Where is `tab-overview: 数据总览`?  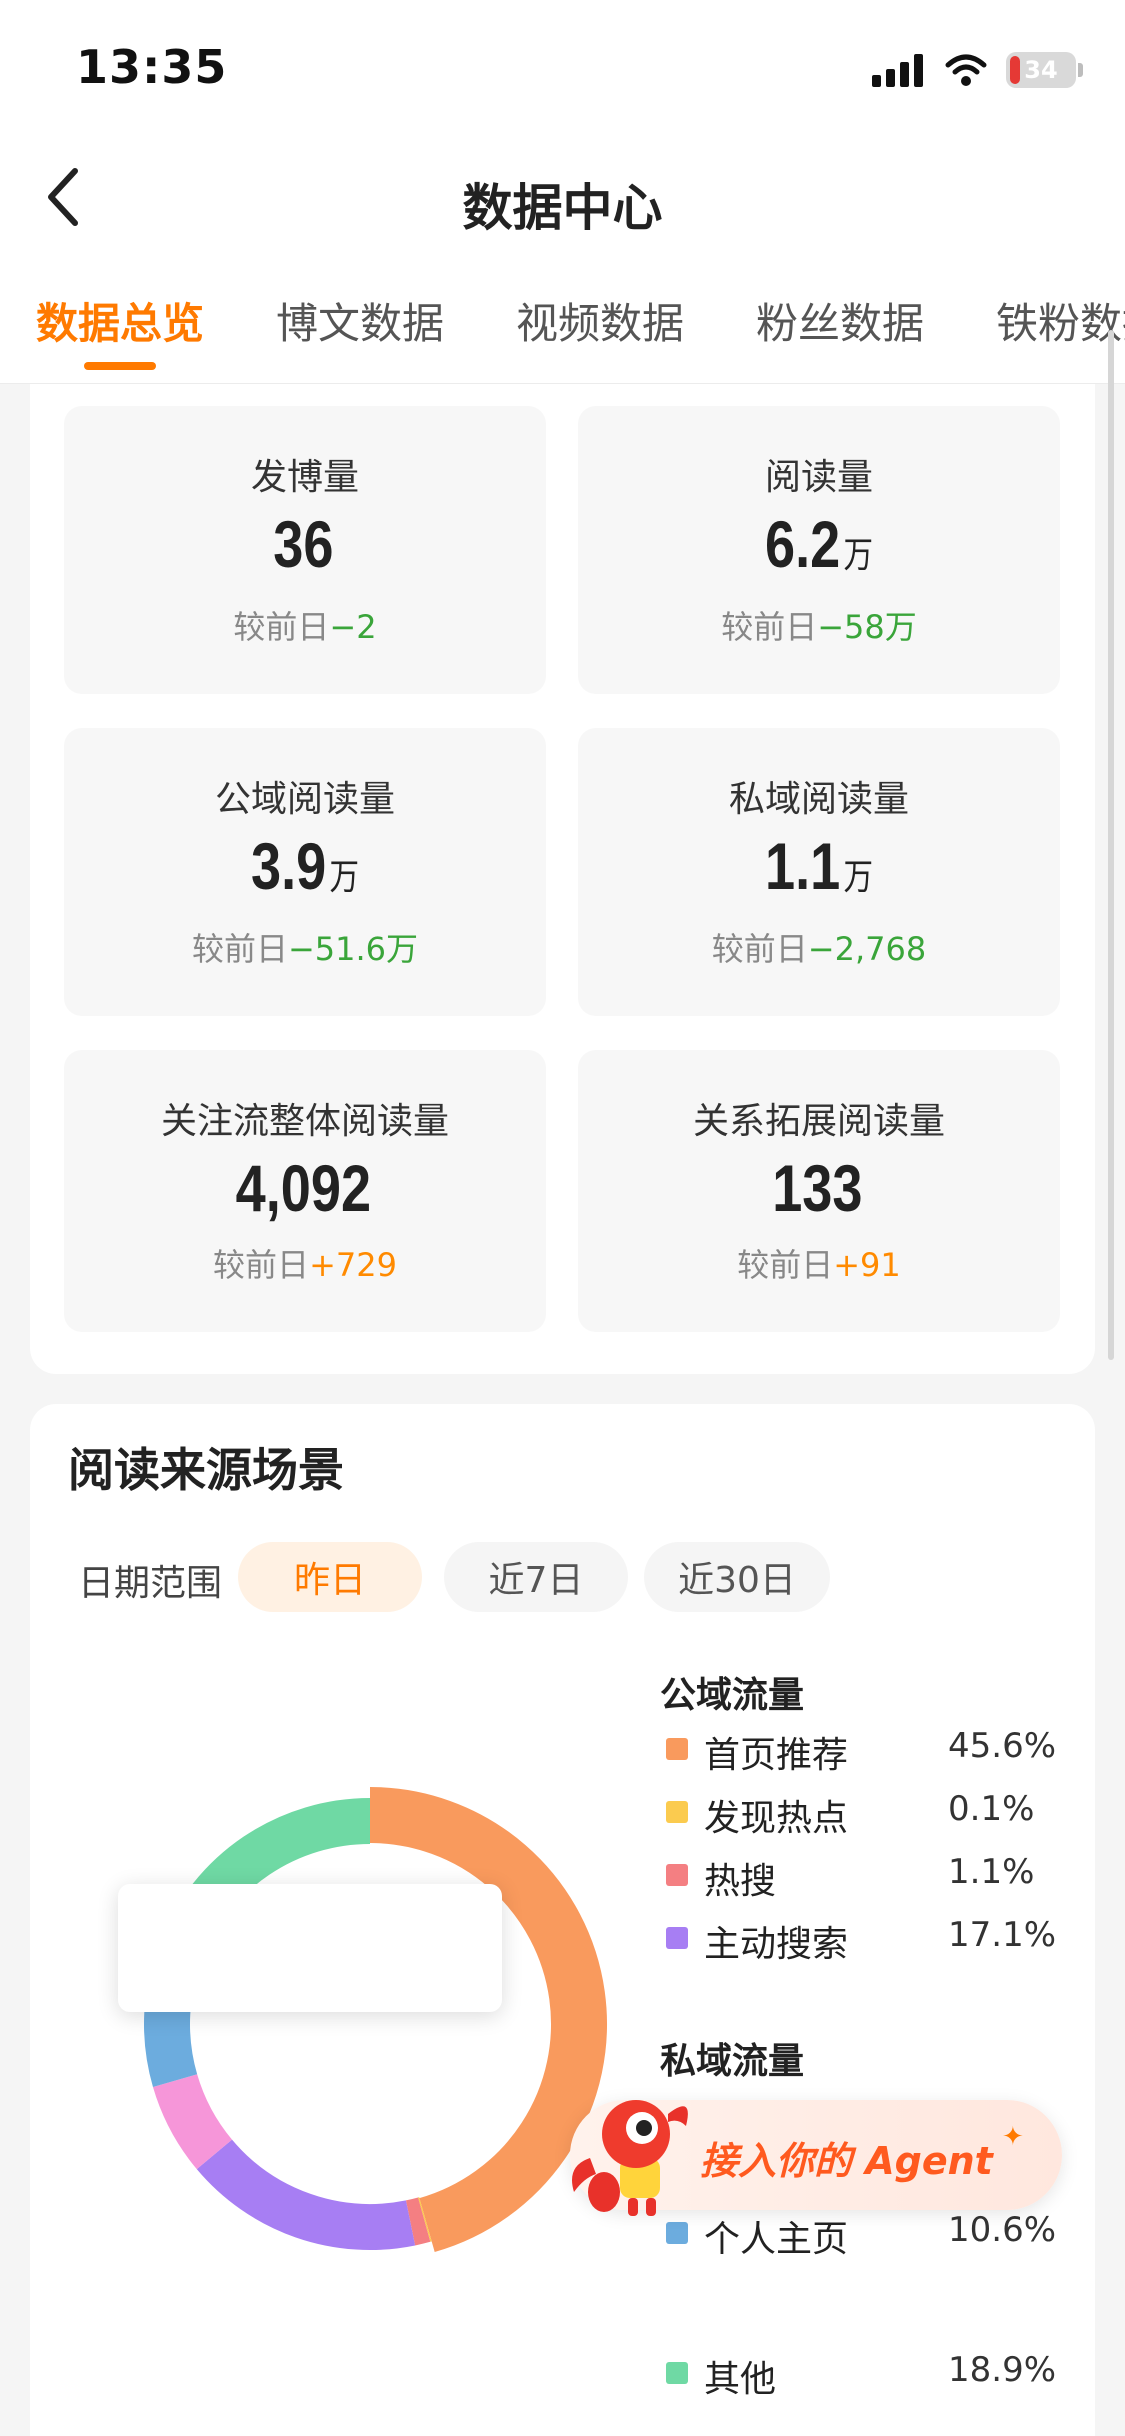 tab-overview: 数据总览 is located at coordinates (120, 320).